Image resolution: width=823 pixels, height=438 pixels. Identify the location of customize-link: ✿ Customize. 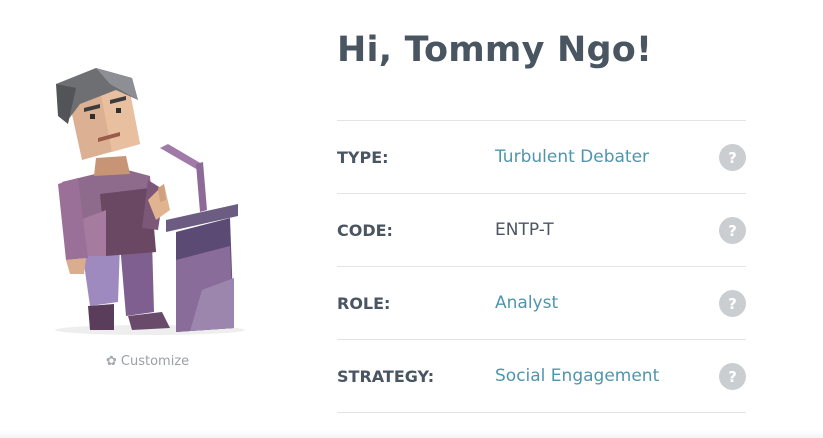
(147, 361).